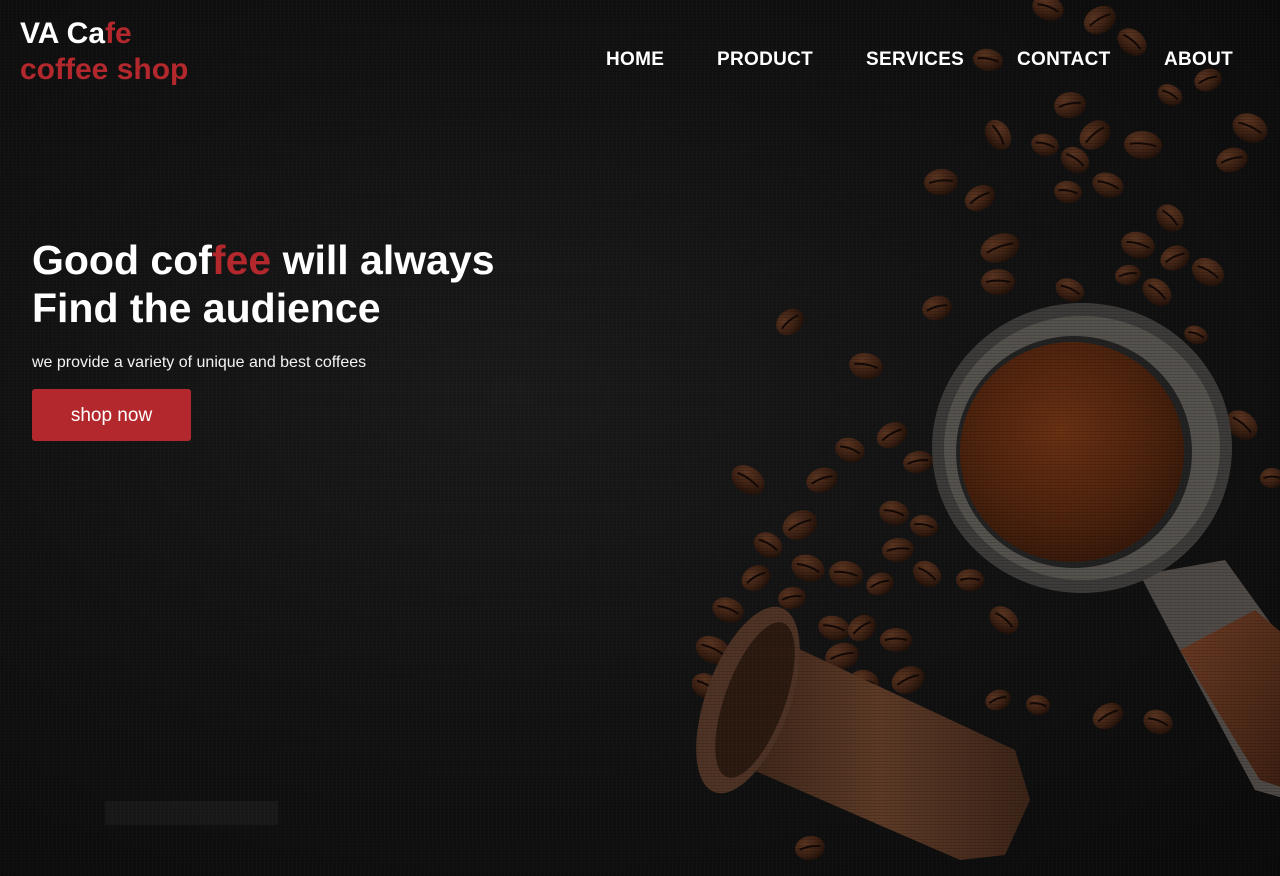 The image size is (1280, 876). I want to click on nav-product-link: PRODUCT, so click(765, 60).